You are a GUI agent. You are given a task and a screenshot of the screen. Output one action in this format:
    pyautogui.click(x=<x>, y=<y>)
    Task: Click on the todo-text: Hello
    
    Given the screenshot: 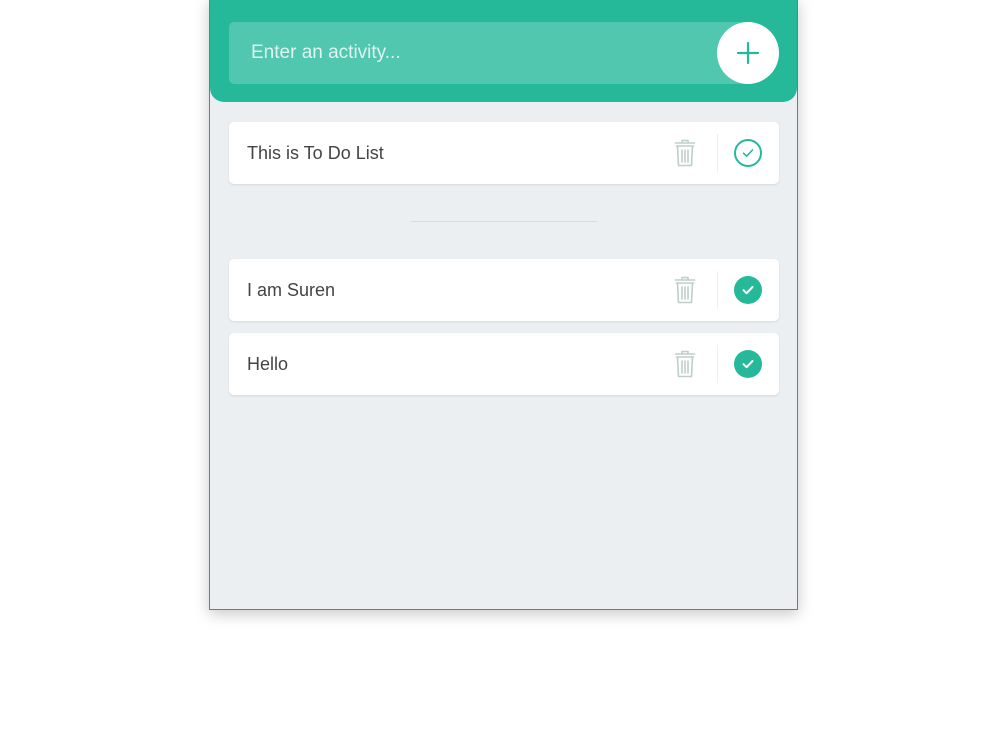 What is the action you would take?
    pyautogui.click(x=268, y=364)
    